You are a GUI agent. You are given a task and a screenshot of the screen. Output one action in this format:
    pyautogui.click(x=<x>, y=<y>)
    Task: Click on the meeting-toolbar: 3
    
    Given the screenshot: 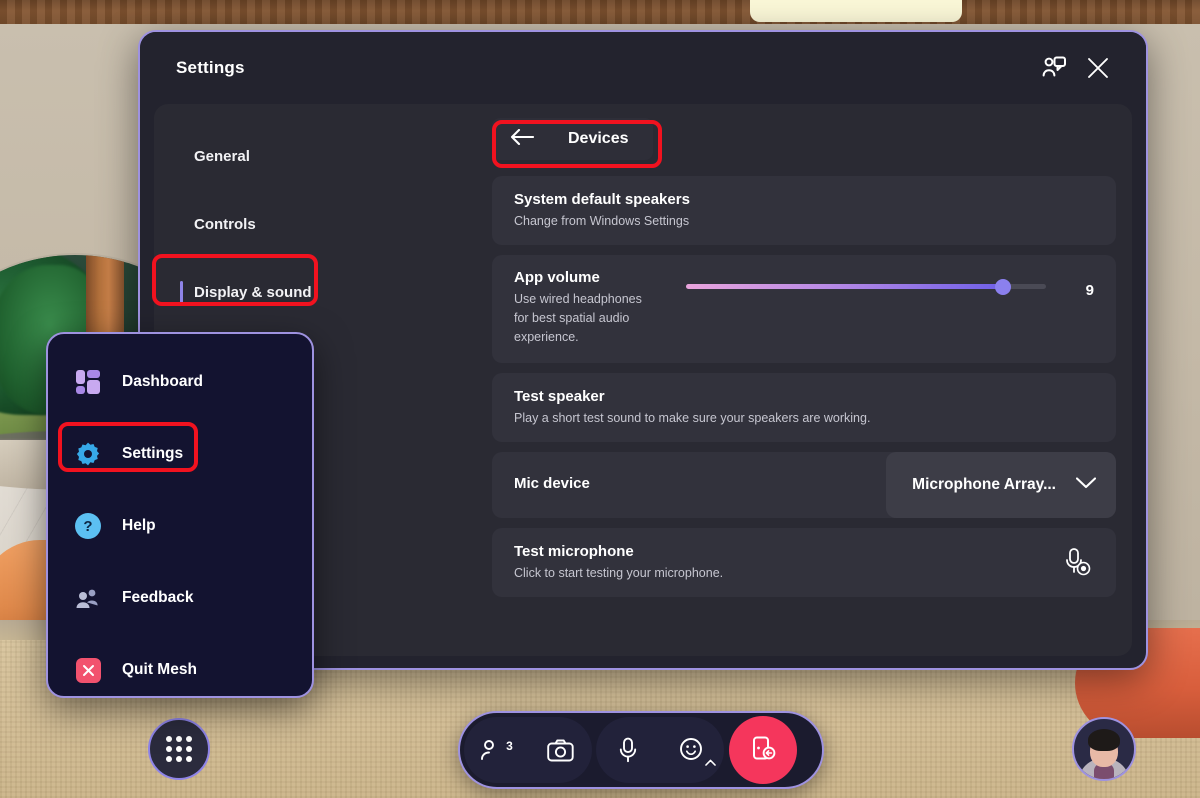 What is the action you would take?
    pyautogui.click(x=641, y=750)
    